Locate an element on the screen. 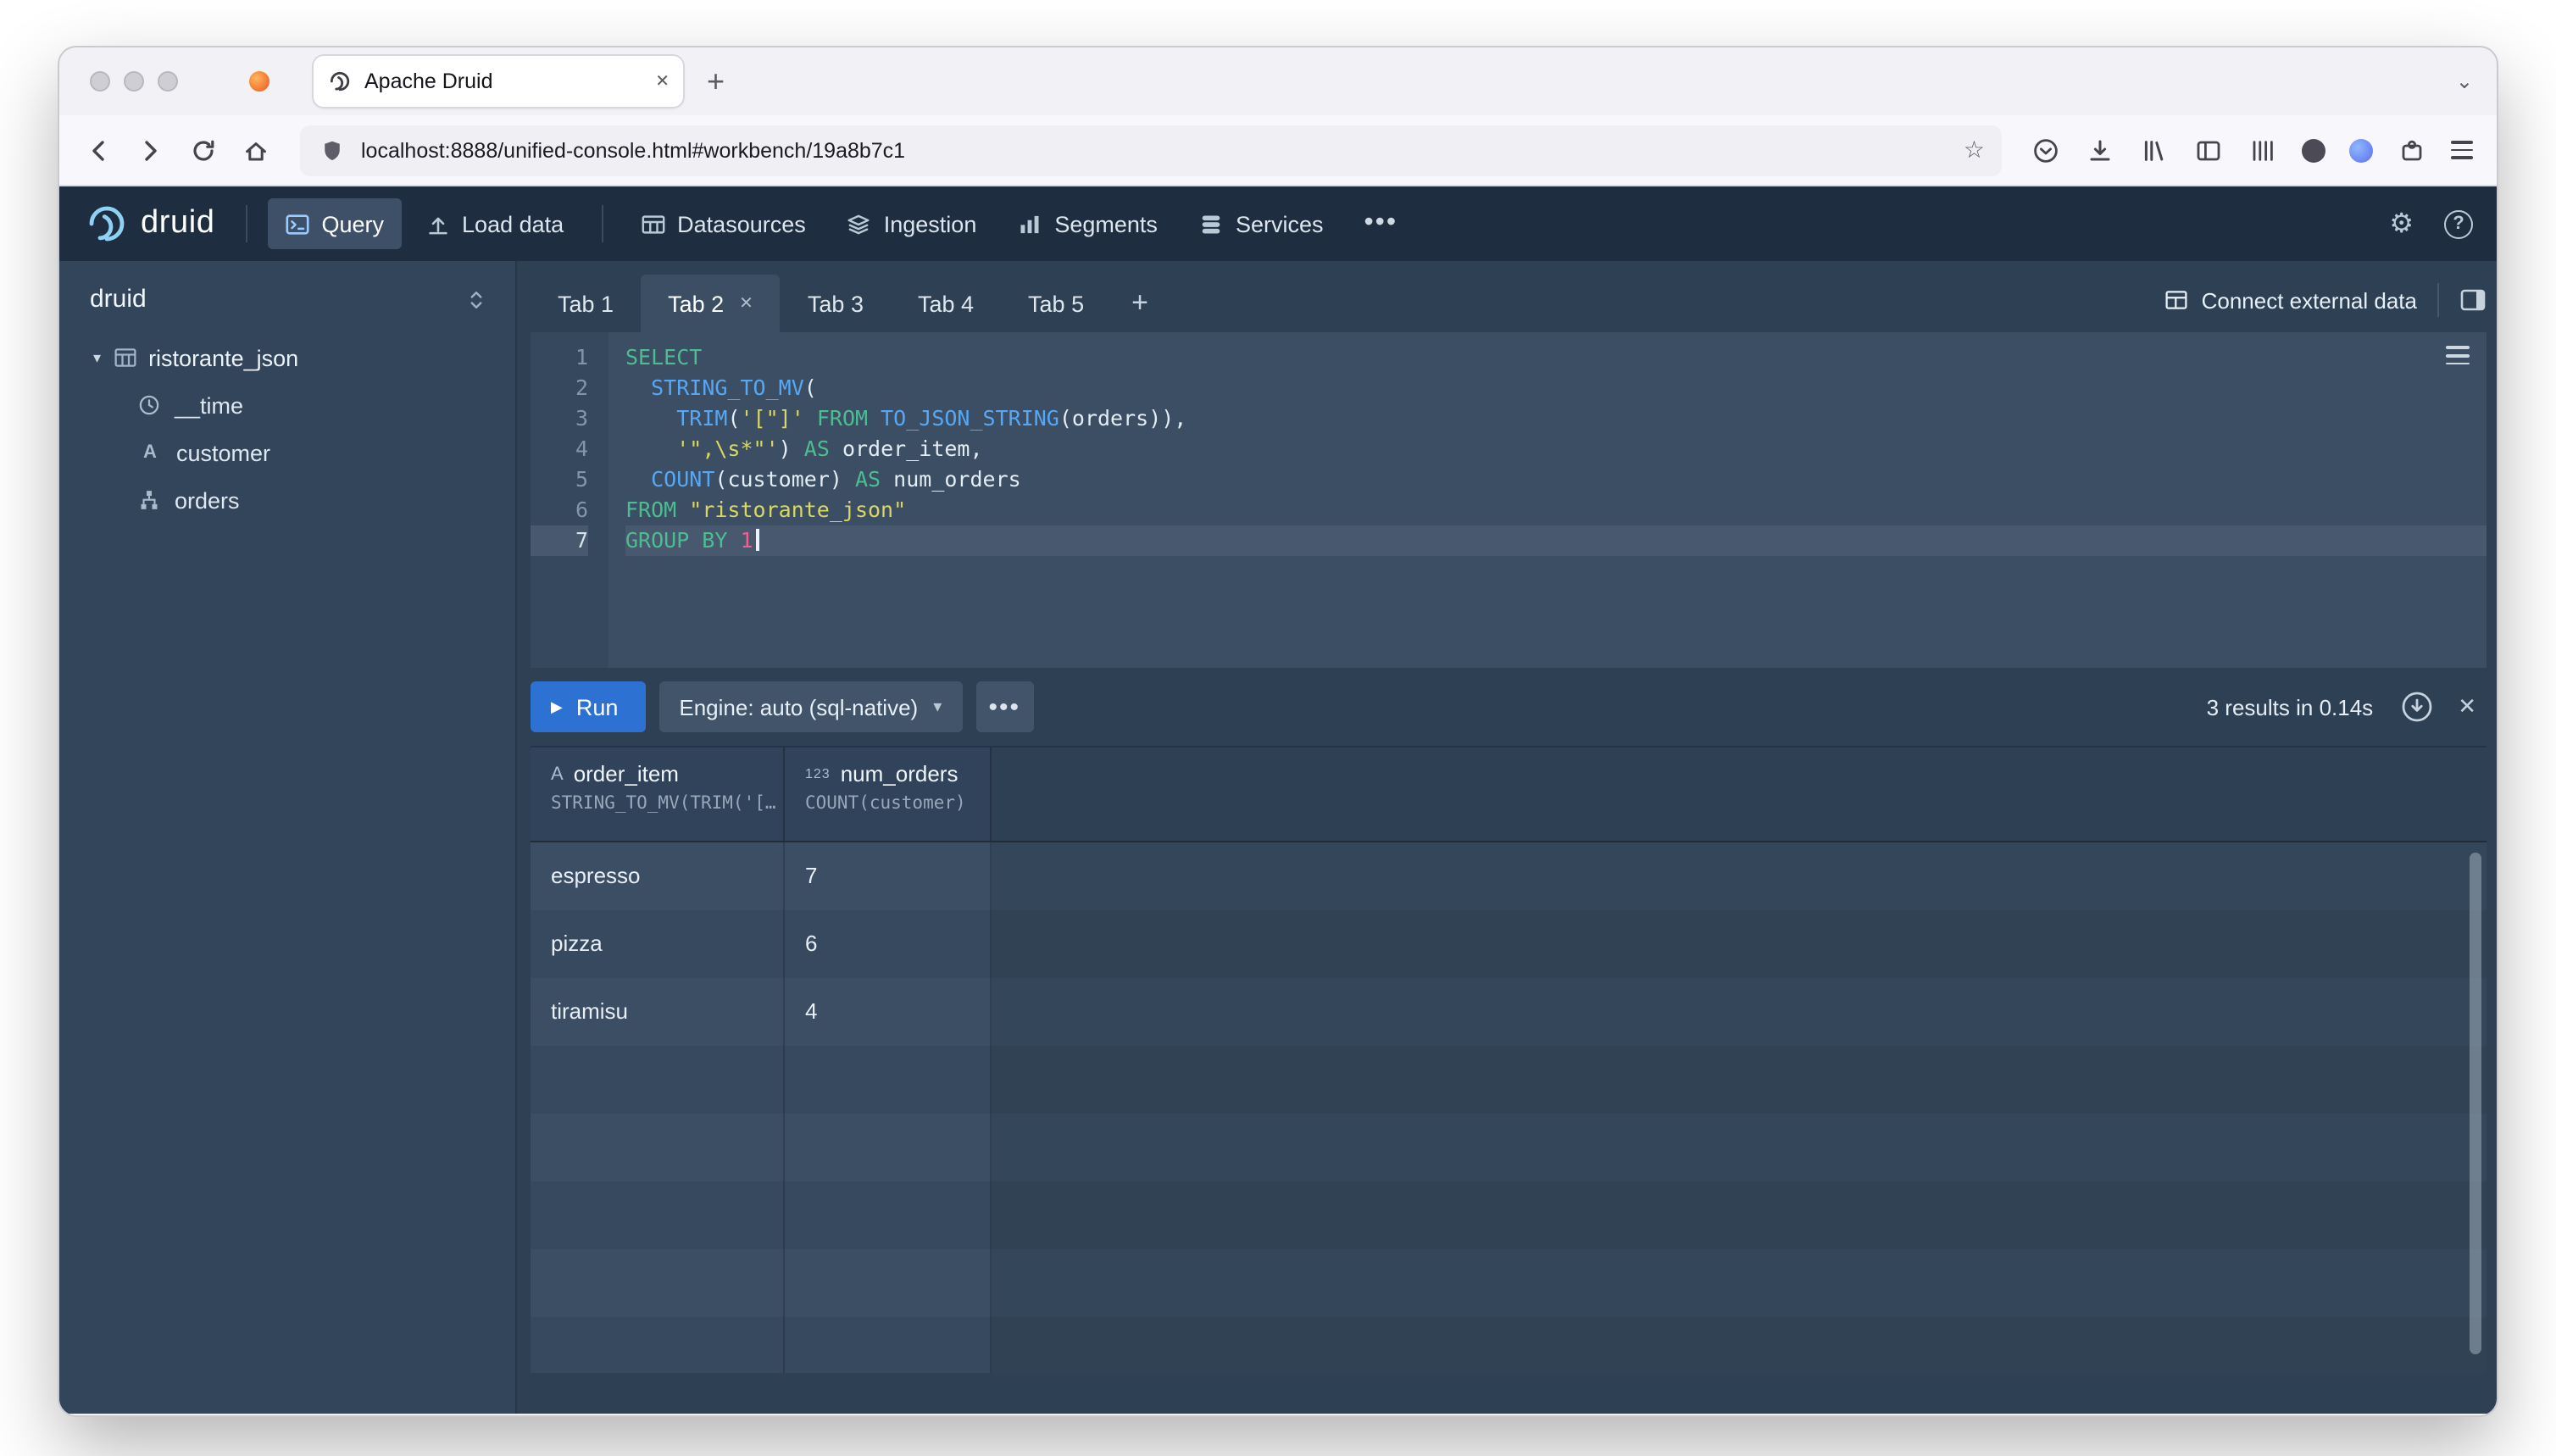  cell-num-orders: 4 is located at coordinates (888, 1012).